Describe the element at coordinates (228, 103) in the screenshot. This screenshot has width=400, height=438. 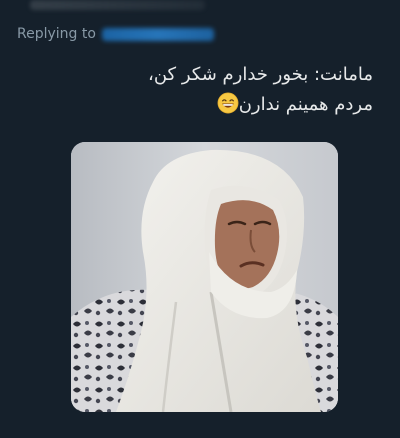
I see `grinning-emoji-icon` at that location.